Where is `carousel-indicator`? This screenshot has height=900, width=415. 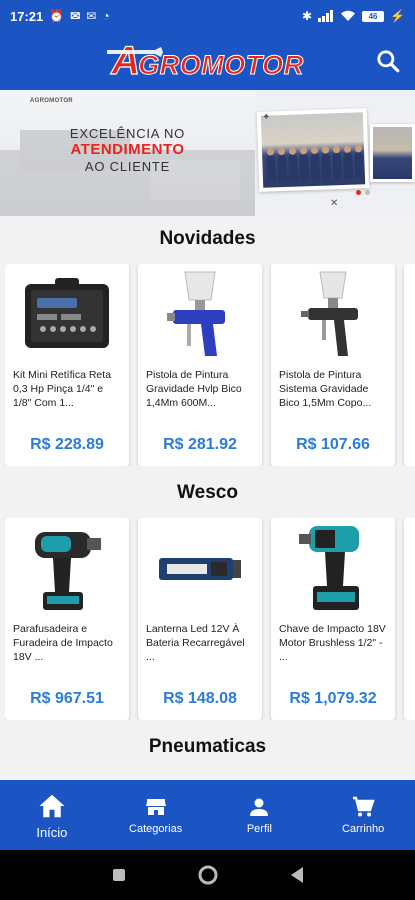 carousel-indicator is located at coordinates (363, 192).